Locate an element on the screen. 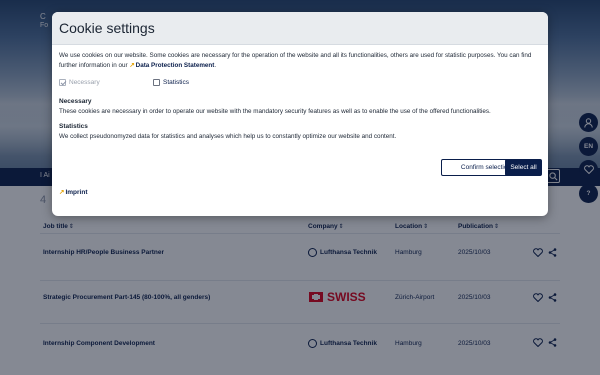  imprint-link-label: Imprint is located at coordinates (76, 192).